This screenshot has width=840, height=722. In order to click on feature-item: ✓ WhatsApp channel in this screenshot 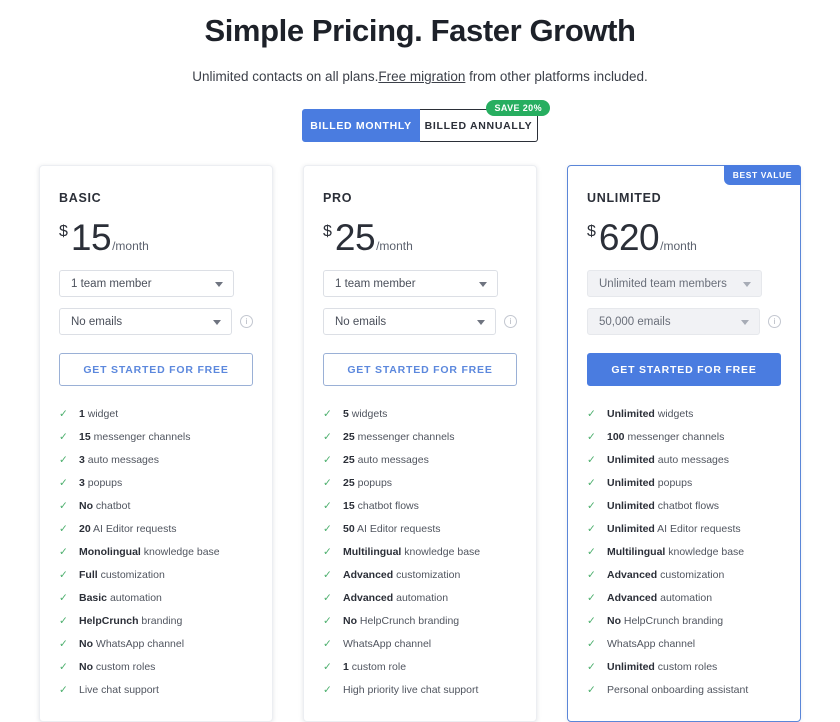, I will do `click(684, 644)`.